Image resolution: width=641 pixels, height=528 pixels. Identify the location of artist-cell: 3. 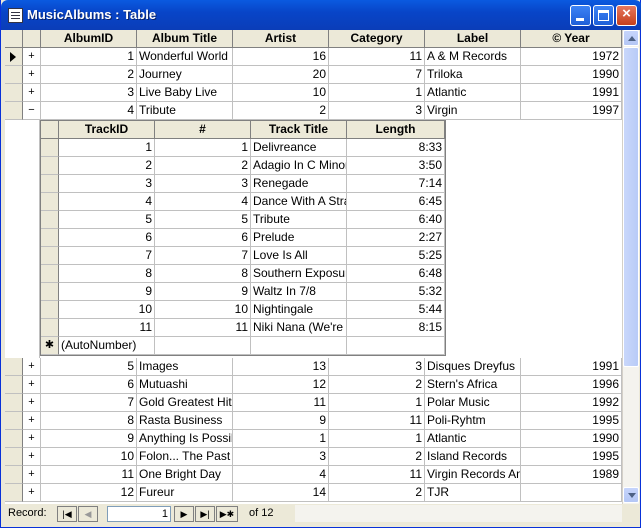
(281, 457).